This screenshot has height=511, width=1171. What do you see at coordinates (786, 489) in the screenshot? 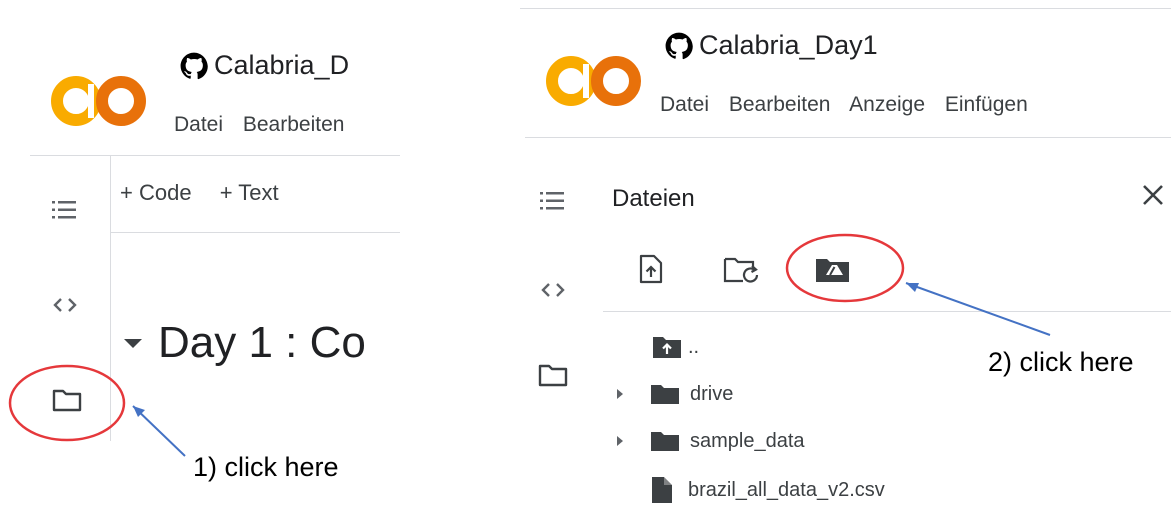
I see `file-name: brazil_all_data_v2.csv` at bounding box center [786, 489].